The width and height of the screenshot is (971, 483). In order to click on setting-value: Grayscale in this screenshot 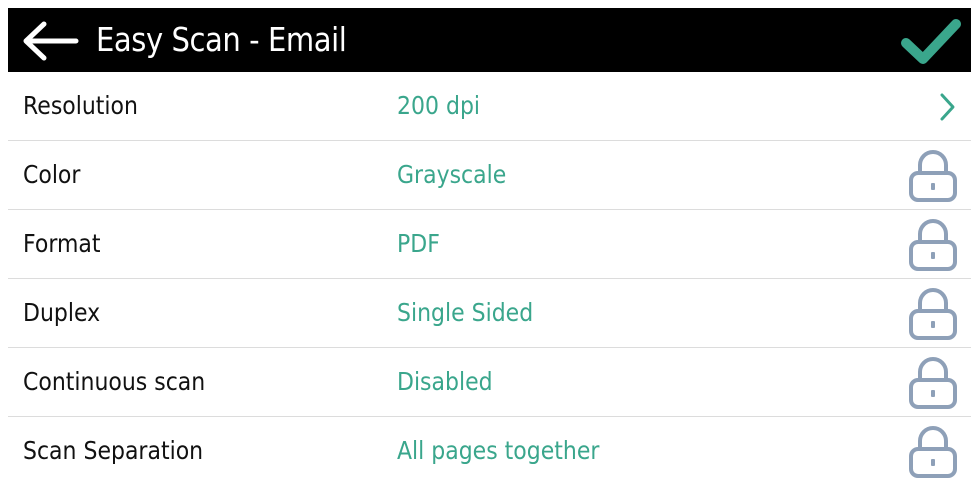, I will do `click(452, 174)`.